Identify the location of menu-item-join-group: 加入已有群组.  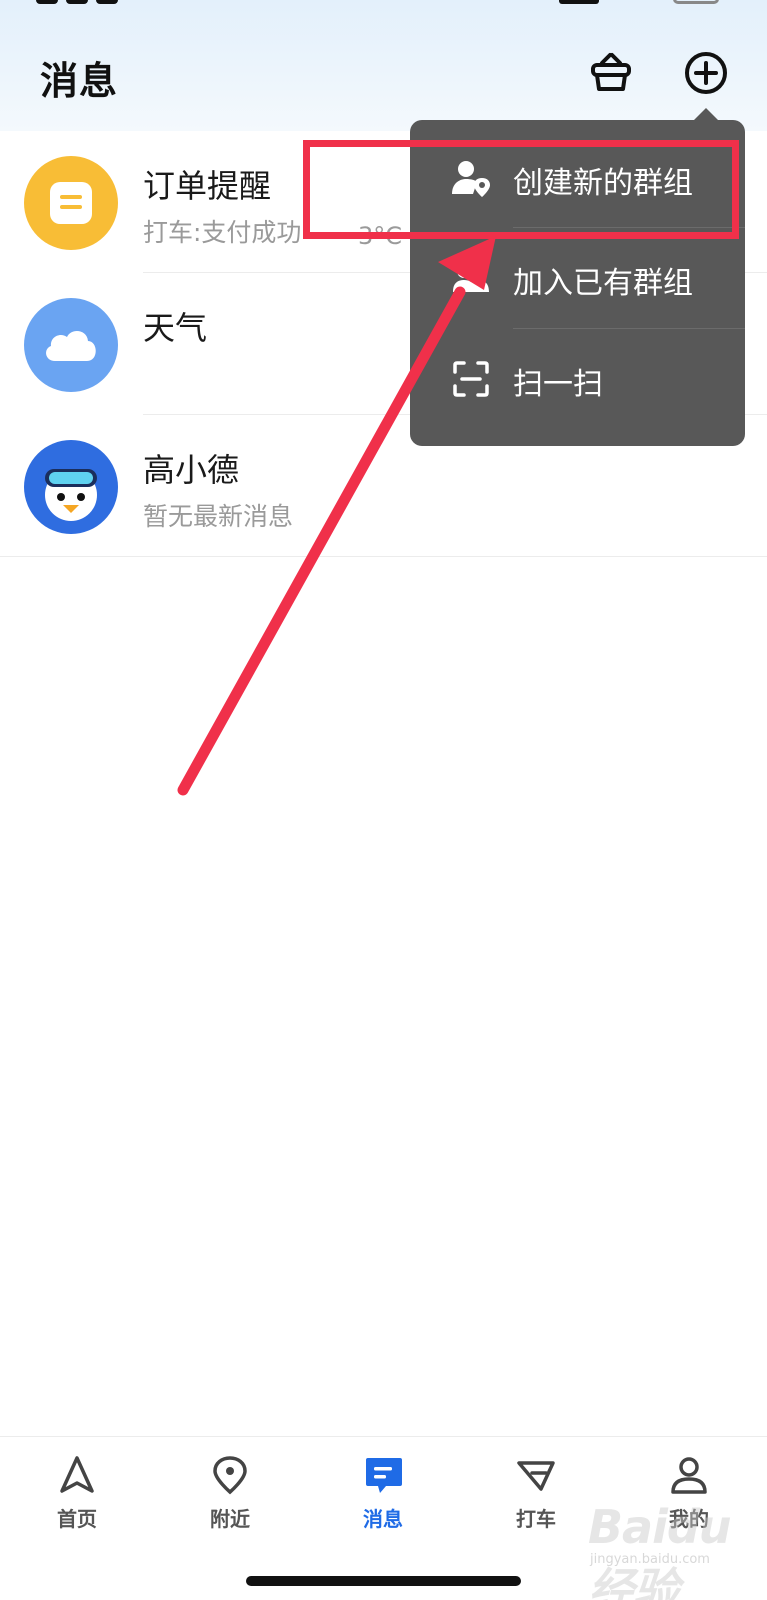
(577, 278).